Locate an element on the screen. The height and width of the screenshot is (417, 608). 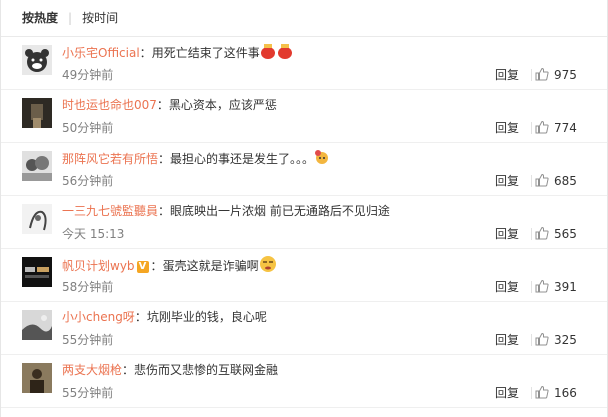
comment-text: 用死亡结束了这件事 is located at coordinates (205, 53).